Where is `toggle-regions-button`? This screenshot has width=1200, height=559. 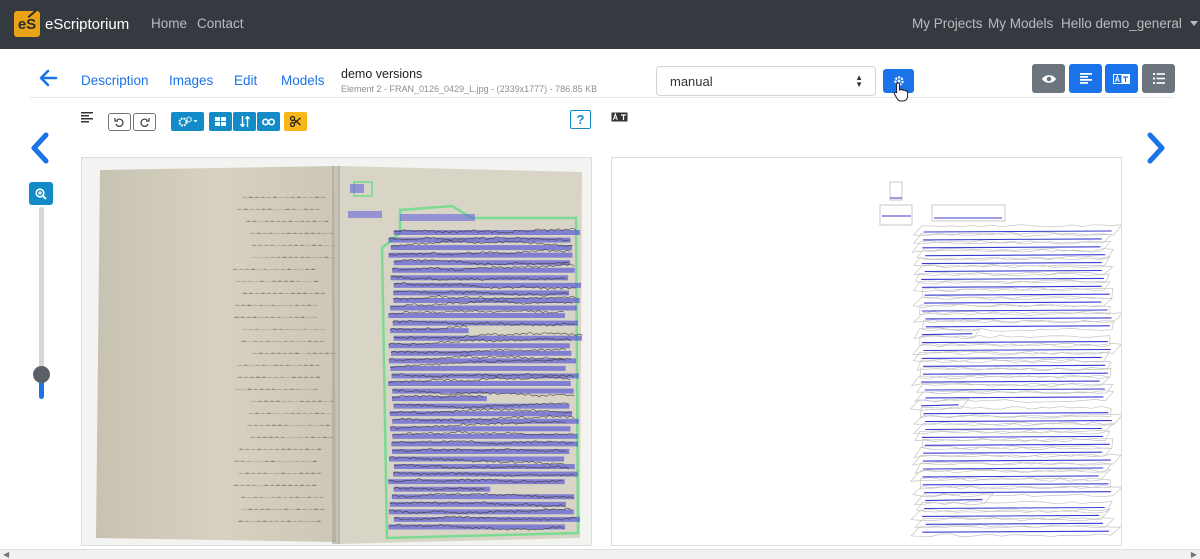
toggle-regions-button is located at coordinates (220, 121).